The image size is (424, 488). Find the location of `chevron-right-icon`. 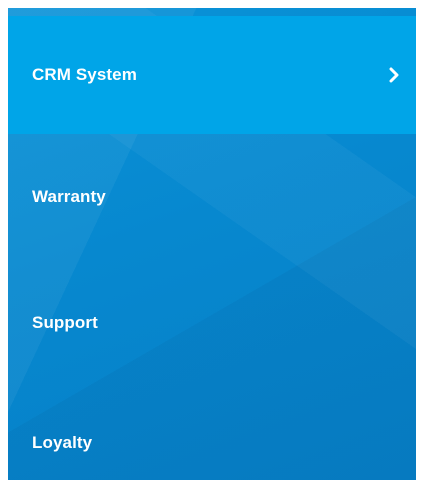

chevron-right-icon is located at coordinates (394, 75).